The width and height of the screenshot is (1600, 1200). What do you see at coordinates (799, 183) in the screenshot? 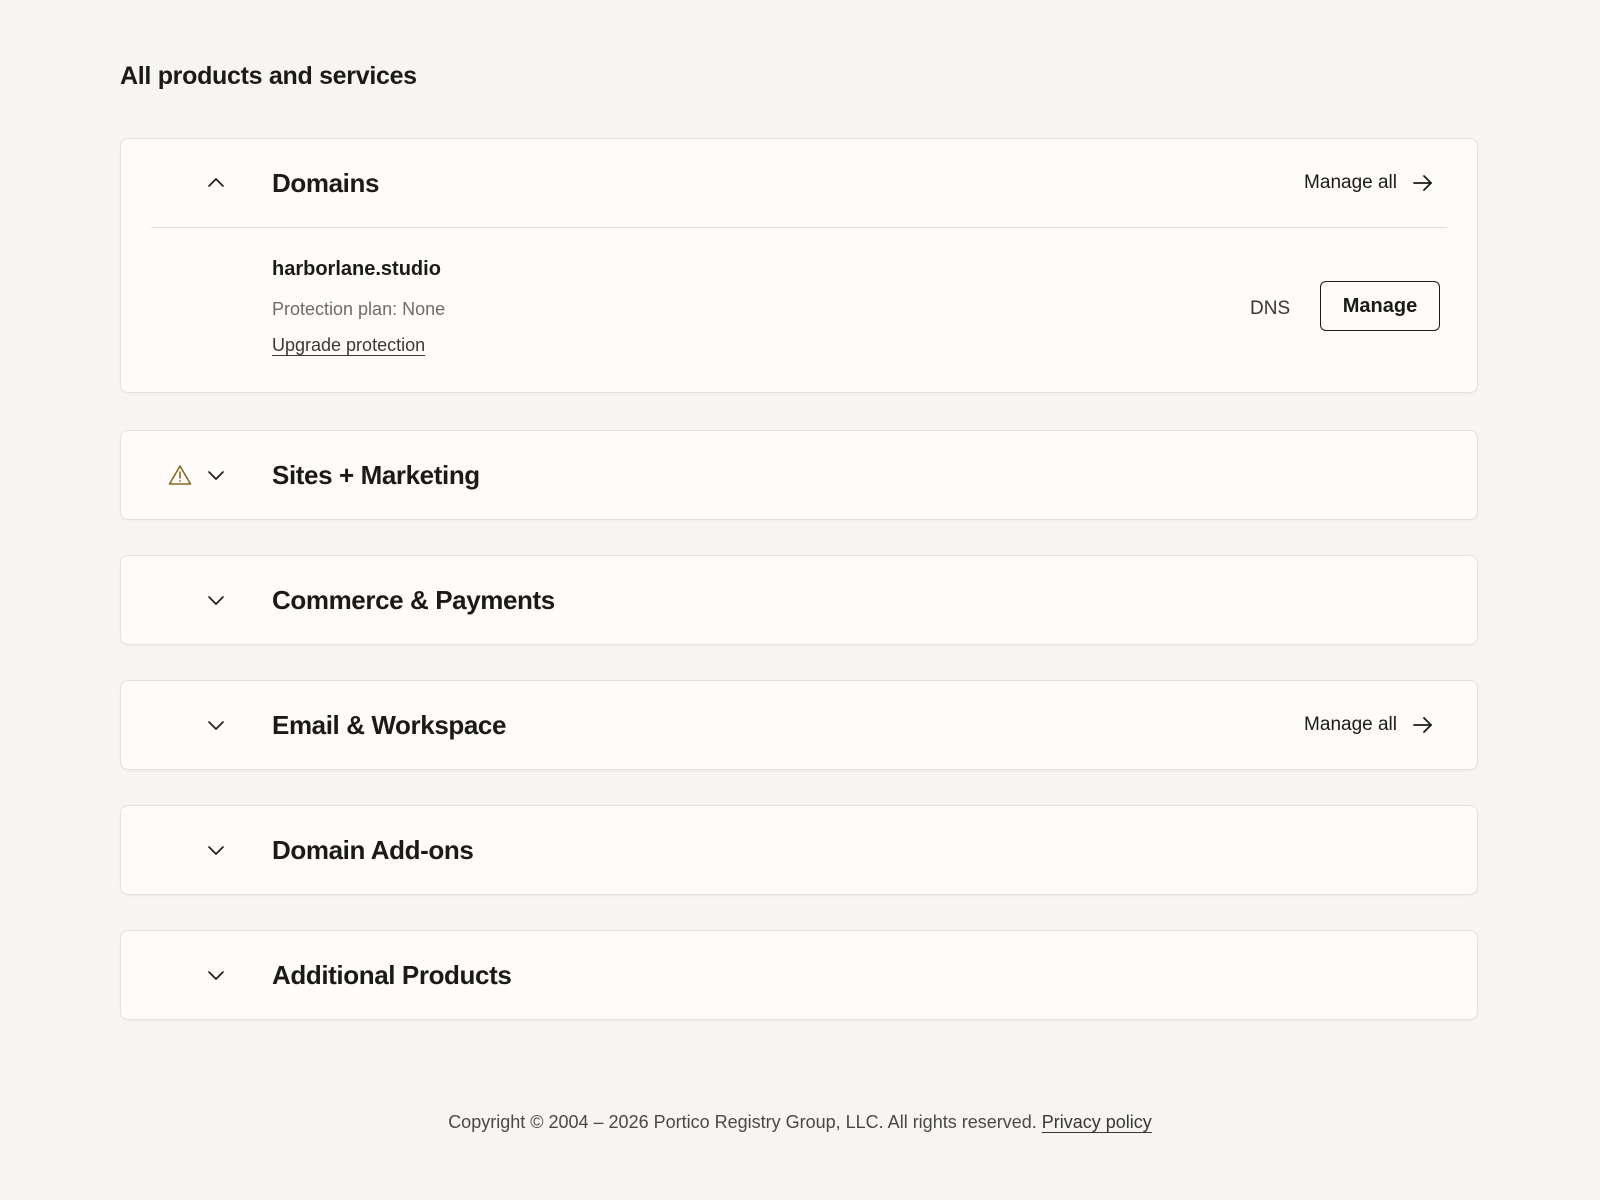
I see `section-domains-header: Domains Manage all` at bounding box center [799, 183].